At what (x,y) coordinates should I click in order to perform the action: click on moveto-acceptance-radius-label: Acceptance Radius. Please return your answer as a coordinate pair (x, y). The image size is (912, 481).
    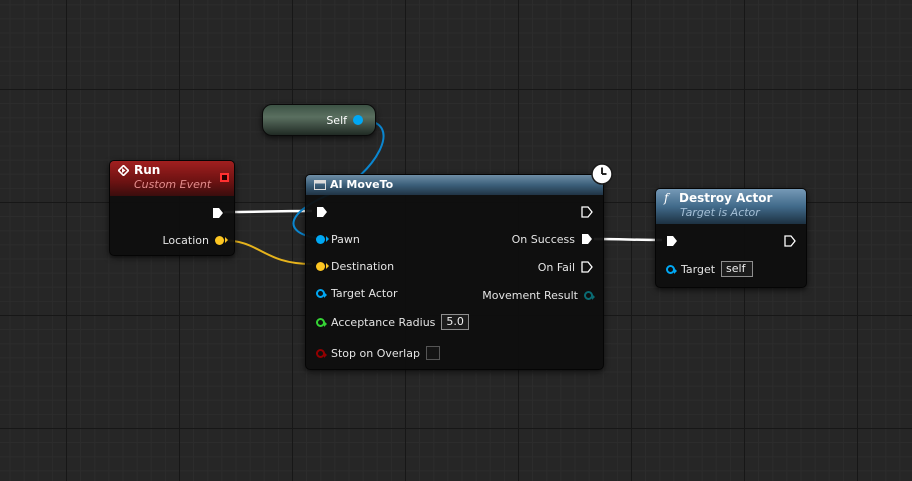
    Looking at the image, I should click on (383, 322).